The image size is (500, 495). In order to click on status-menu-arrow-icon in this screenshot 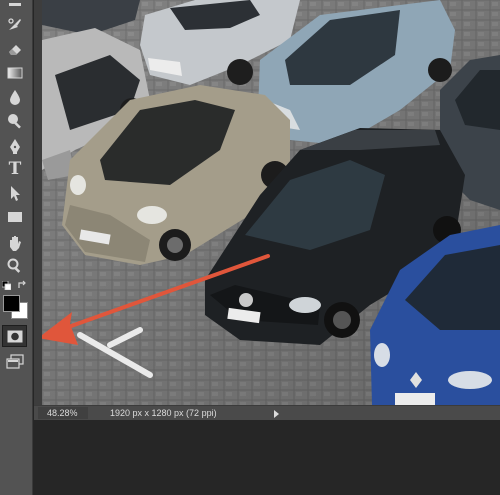, I will do `click(276, 414)`.